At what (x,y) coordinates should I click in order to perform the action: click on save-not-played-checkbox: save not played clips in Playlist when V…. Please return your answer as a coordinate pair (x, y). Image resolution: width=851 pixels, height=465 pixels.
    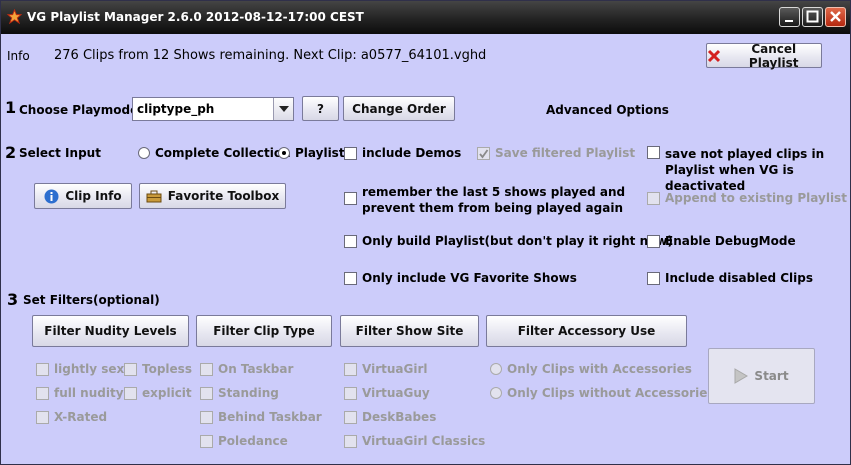
    Looking at the image, I should click on (748, 170).